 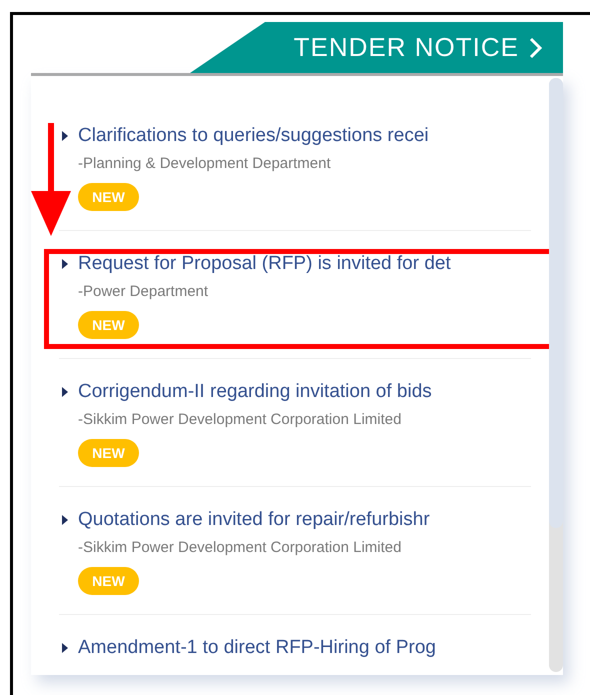 I want to click on department-name: -Power Department, so click(x=144, y=292).